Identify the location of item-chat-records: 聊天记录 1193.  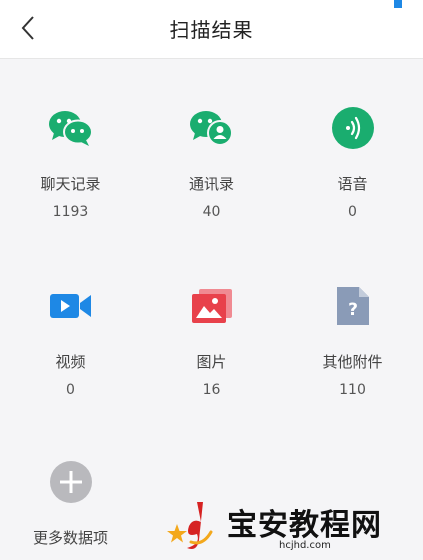
(70, 161).